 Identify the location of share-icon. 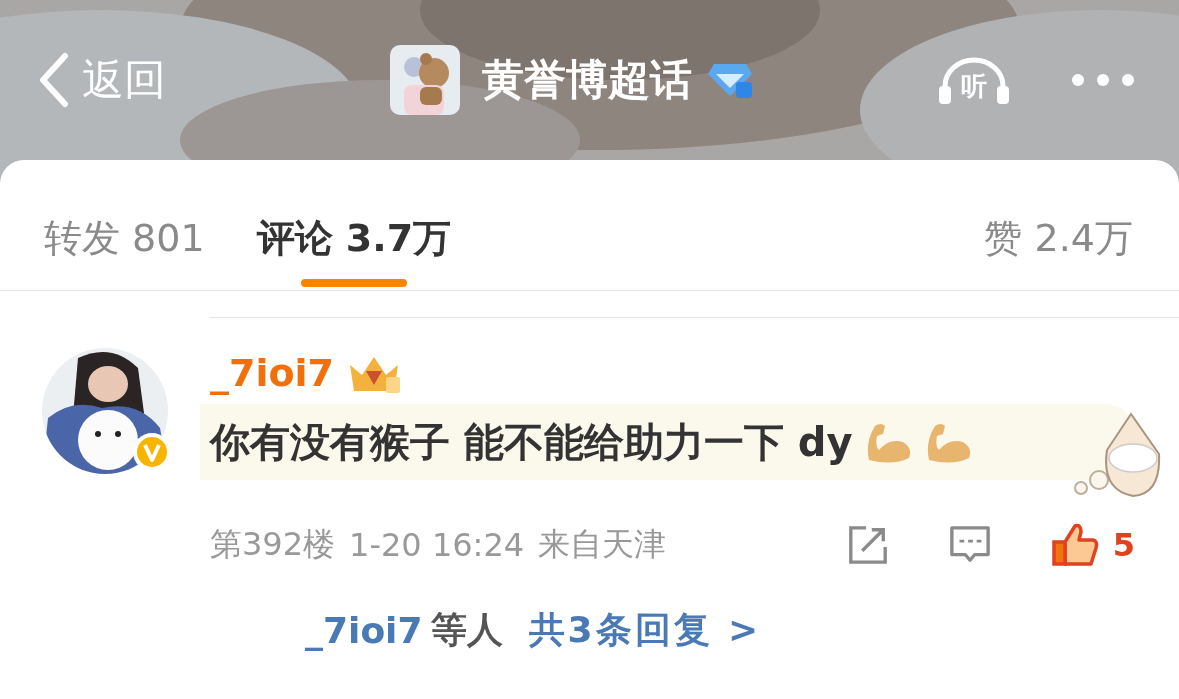
(867, 545).